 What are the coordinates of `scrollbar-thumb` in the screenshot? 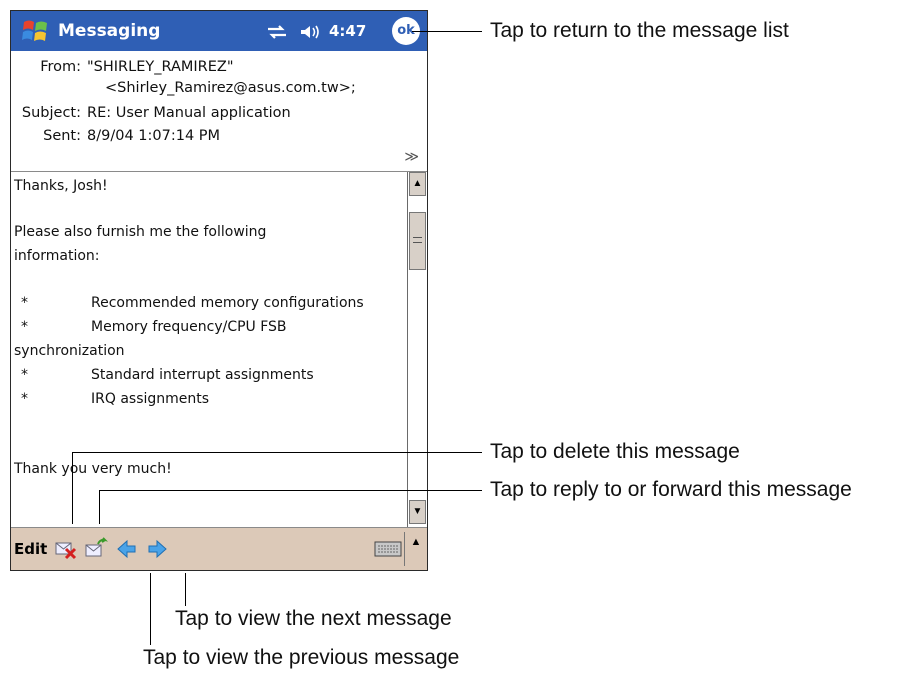 It's located at (417, 241).